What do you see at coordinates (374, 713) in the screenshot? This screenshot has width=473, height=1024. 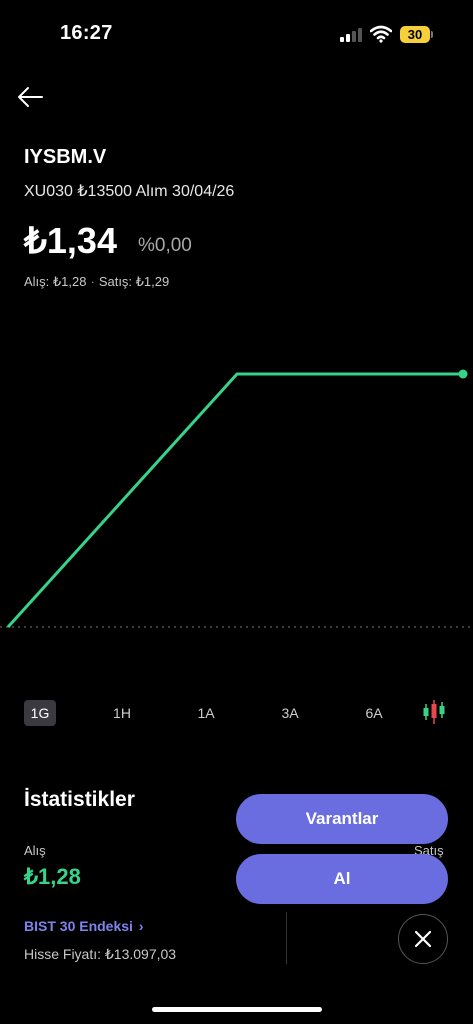 I see `range-tab-6a: 6A` at bounding box center [374, 713].